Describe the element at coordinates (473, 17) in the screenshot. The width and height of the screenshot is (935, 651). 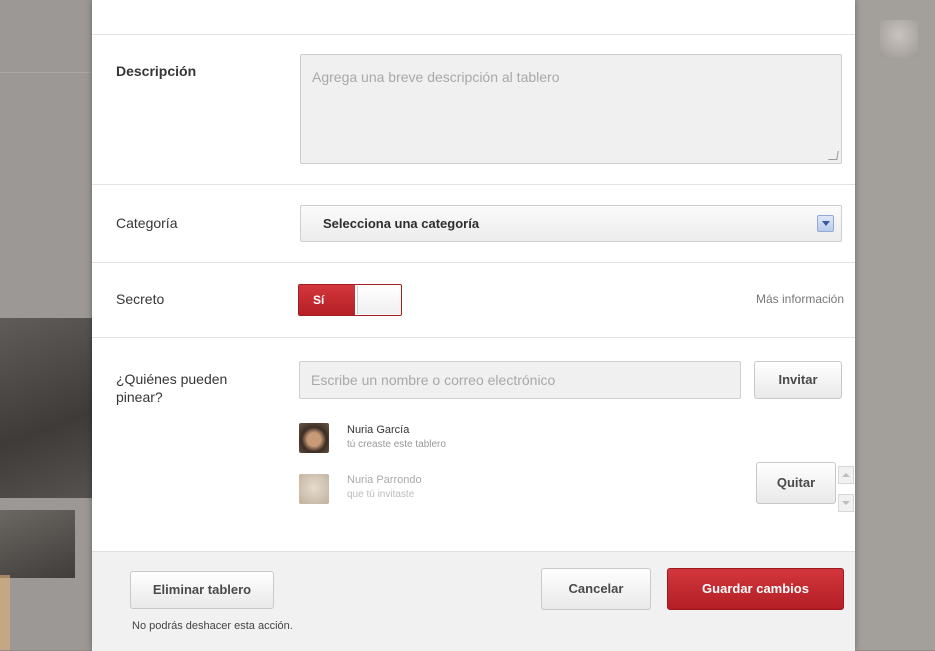
I see `top-section` at that location.